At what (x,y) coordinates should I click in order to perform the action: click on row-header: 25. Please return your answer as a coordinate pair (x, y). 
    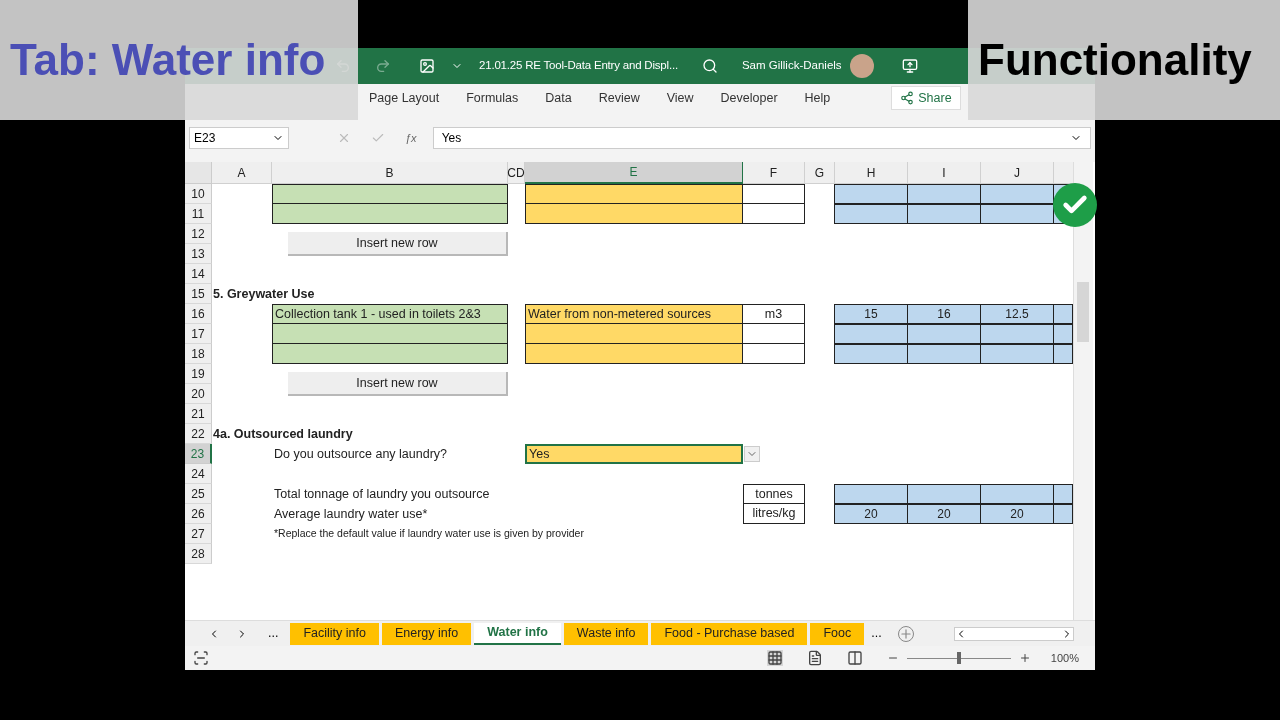
    Looking at the image, I should click on (198, 494).